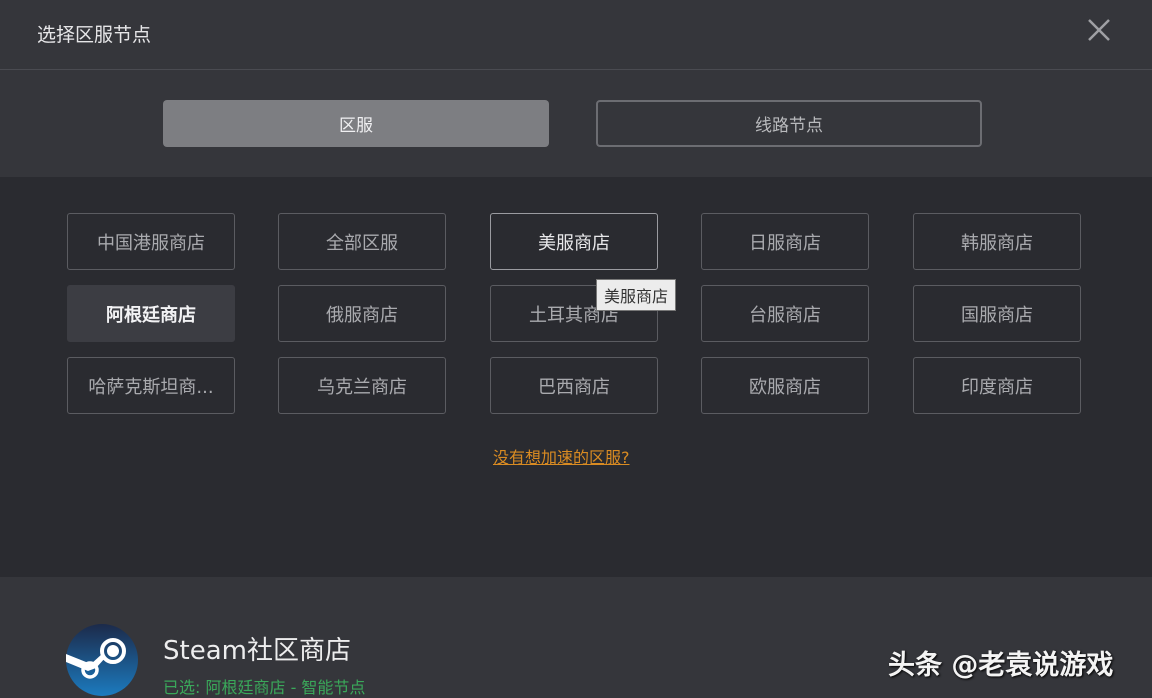 The width and height of the screenshot is (1152, 698). Describe the element at coordinates (94, 35) in the screenshot. I see `dialog-title: 选择区服节点` at that location.